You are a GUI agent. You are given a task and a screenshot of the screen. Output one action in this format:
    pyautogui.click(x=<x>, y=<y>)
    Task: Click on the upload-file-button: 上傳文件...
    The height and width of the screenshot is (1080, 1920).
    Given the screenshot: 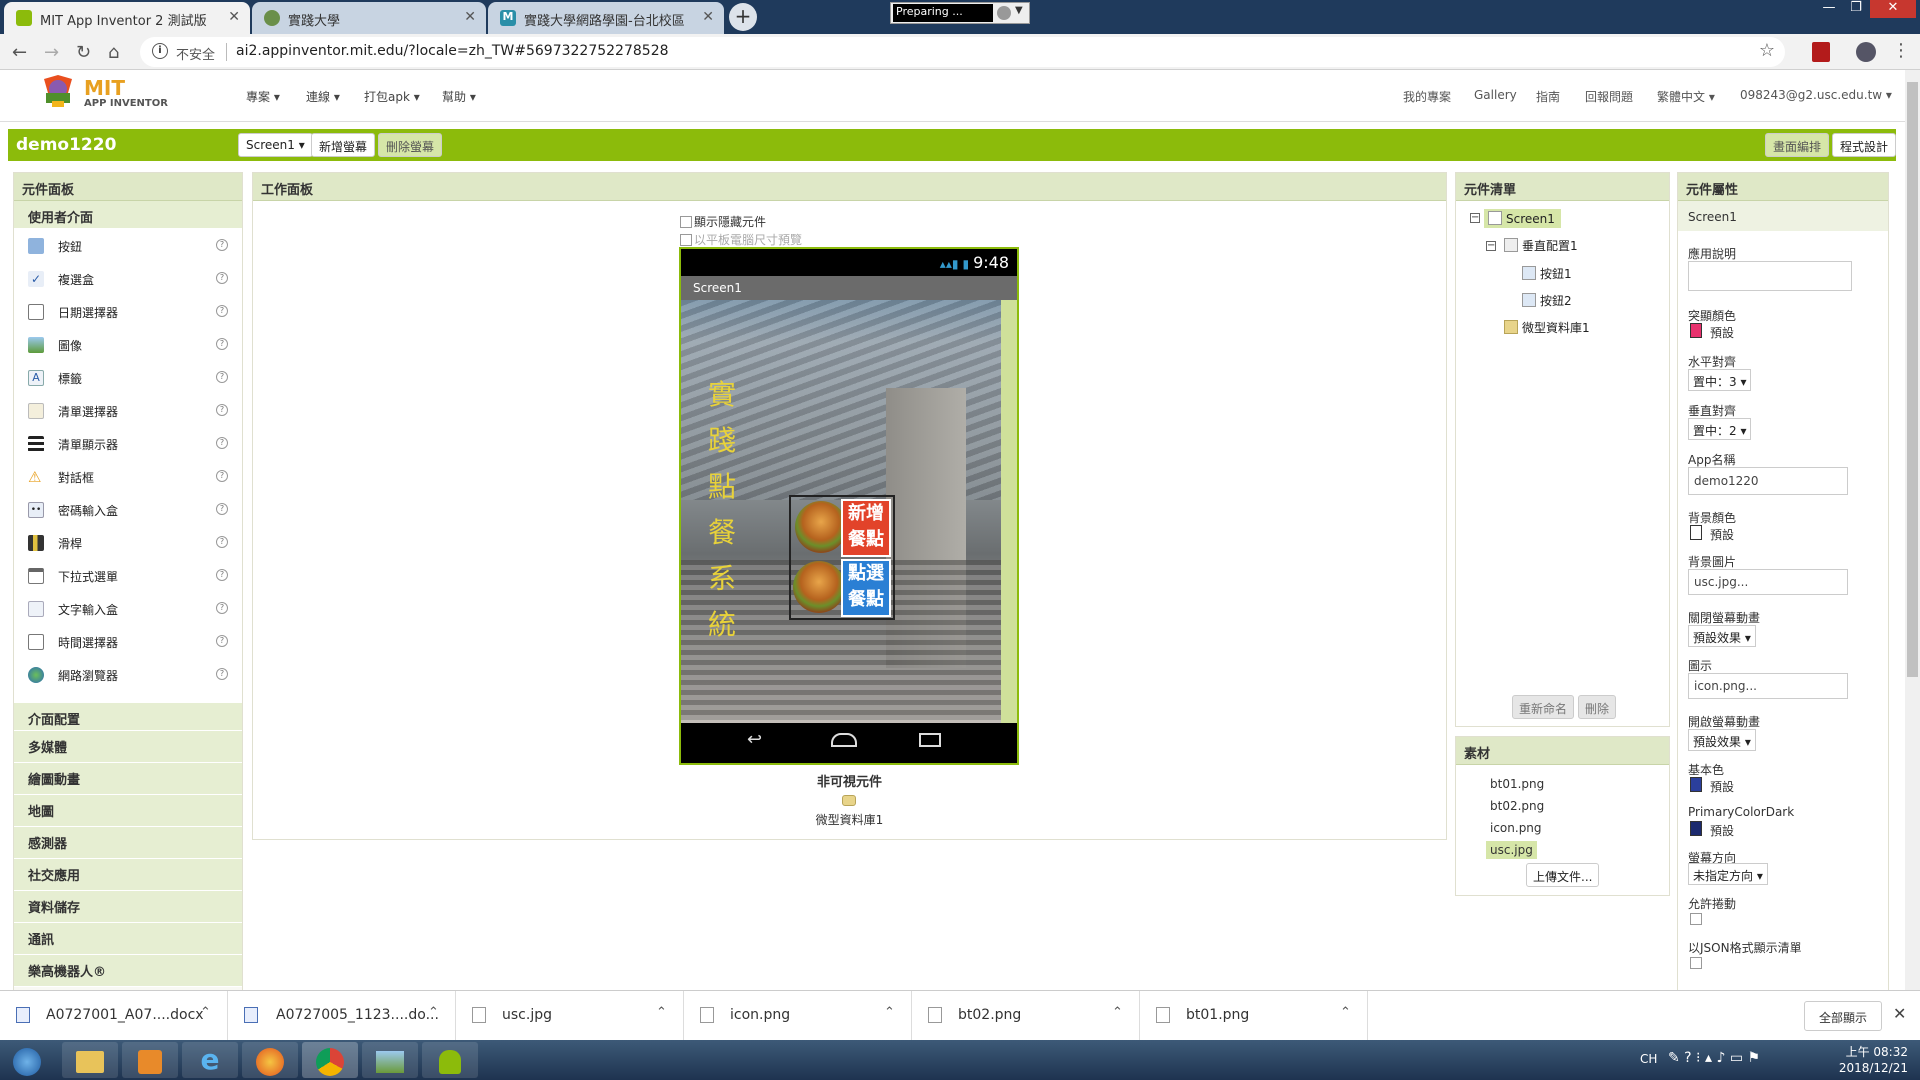 What is the action you would take?
    pyautogui.click(x=1563, y=875)
    